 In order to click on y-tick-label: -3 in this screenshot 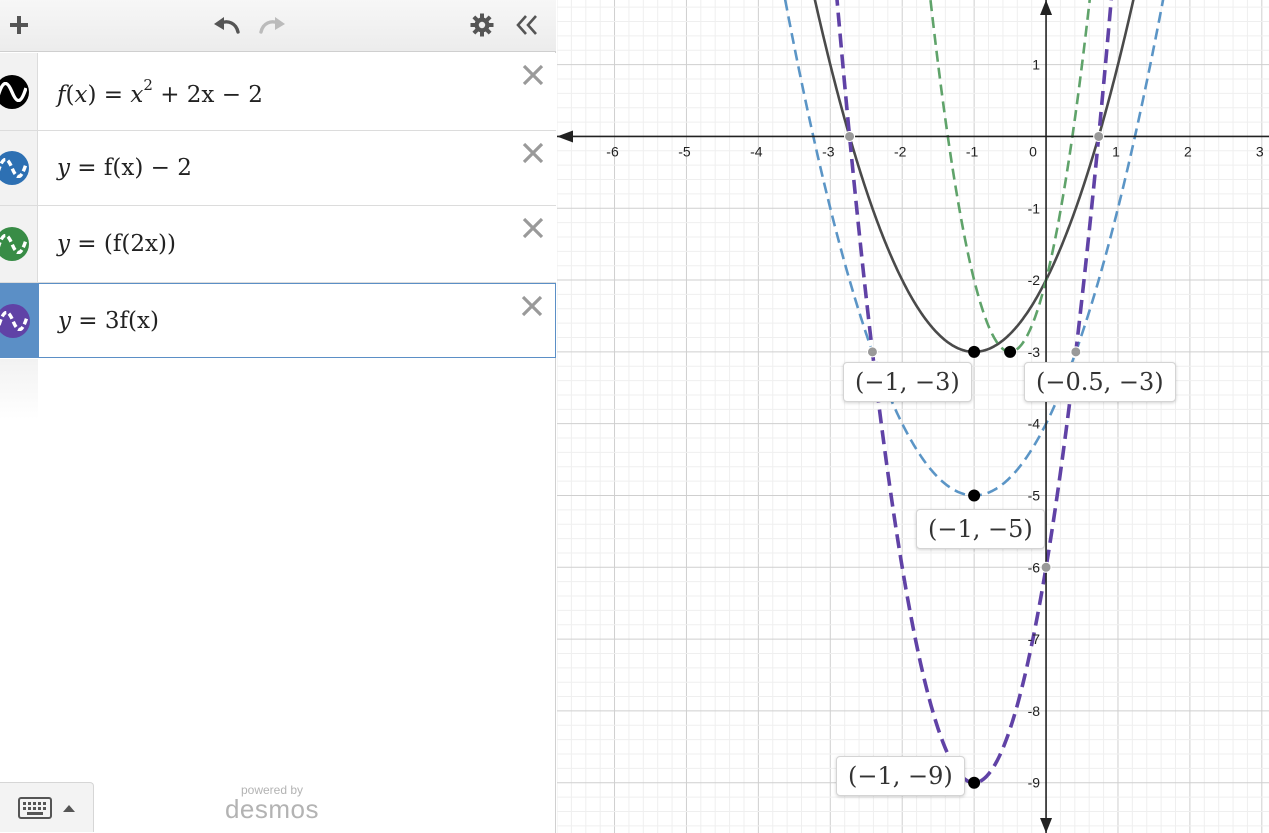, I will do `click(1034, 352)`.